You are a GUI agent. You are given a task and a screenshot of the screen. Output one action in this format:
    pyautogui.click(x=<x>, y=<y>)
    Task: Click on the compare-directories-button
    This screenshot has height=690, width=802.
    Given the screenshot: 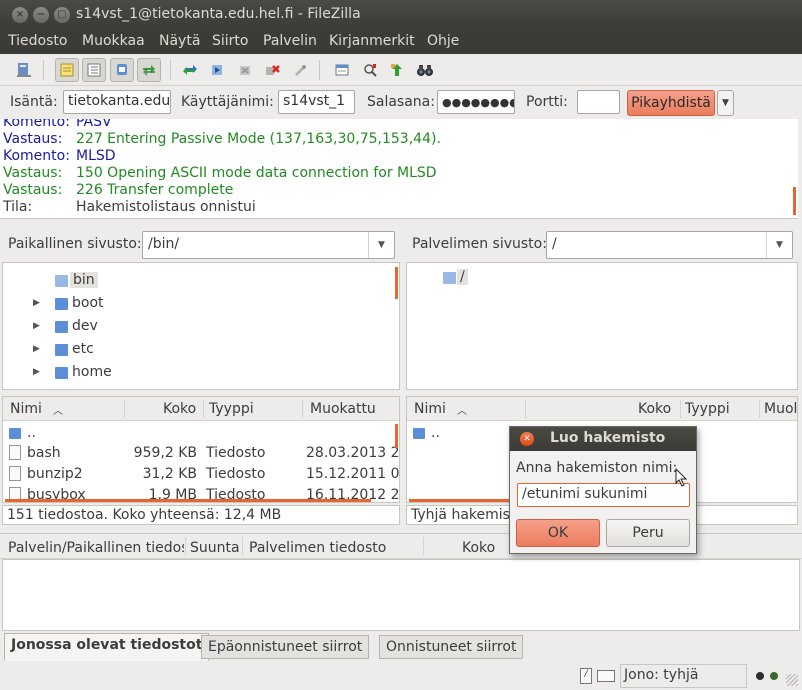 What is the action you would take?
    pyautogui.click(x=370, y=70)
    